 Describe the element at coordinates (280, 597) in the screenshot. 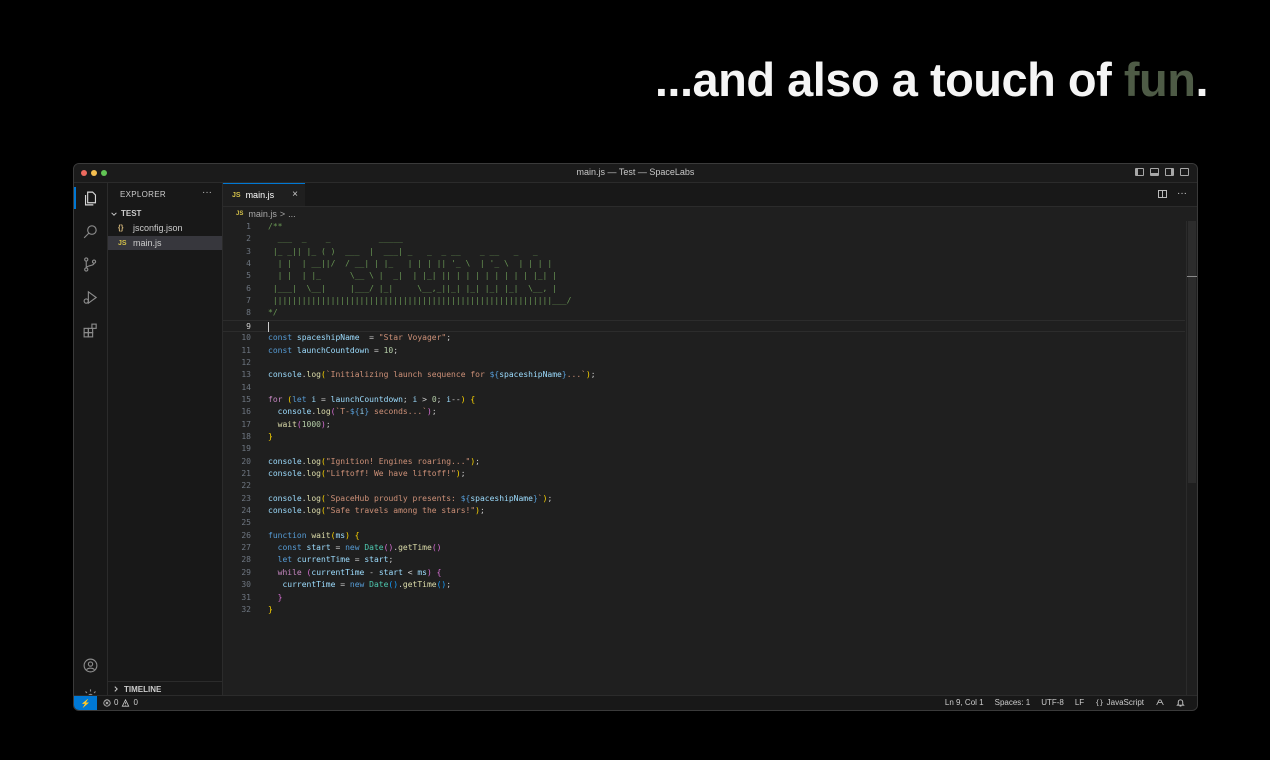

I see `line-text: }` at that location.